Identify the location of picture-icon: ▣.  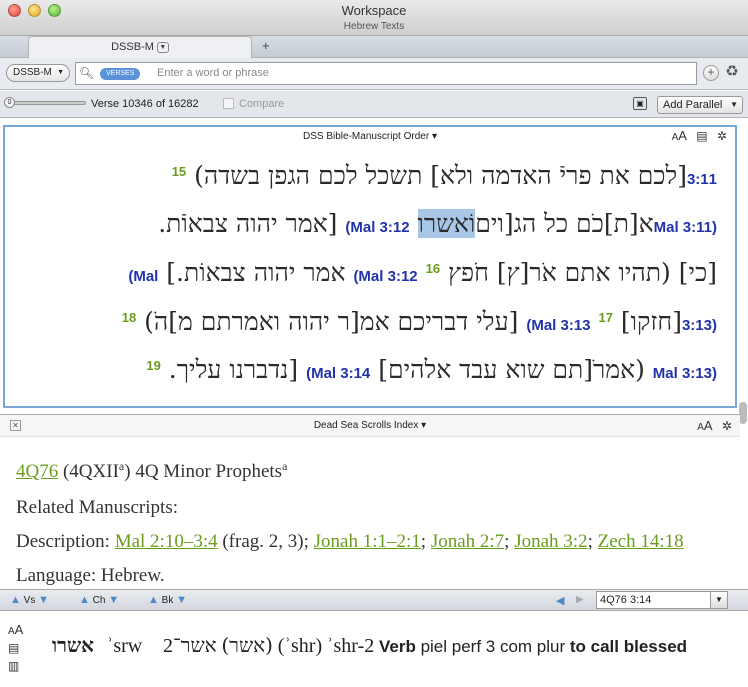
(640, 103).